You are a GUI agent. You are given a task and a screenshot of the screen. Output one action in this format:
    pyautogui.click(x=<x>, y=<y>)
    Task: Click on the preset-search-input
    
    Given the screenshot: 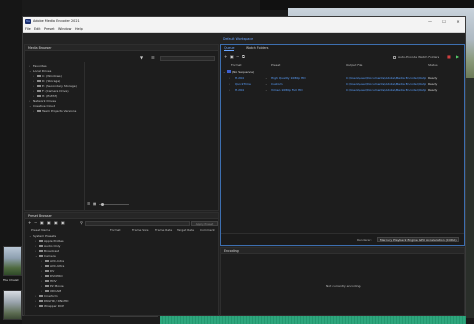 What is the action you would take?
    pyautogui.click(x=137, y=223)
    